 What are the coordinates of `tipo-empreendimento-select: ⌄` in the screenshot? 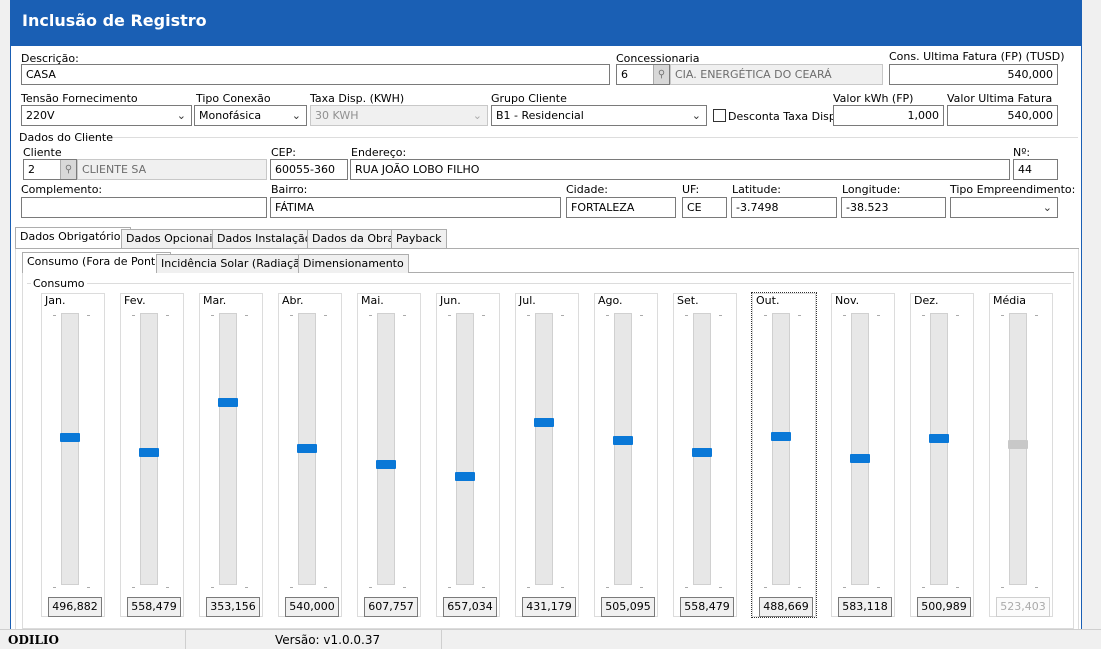 It's located at (1004, 207).